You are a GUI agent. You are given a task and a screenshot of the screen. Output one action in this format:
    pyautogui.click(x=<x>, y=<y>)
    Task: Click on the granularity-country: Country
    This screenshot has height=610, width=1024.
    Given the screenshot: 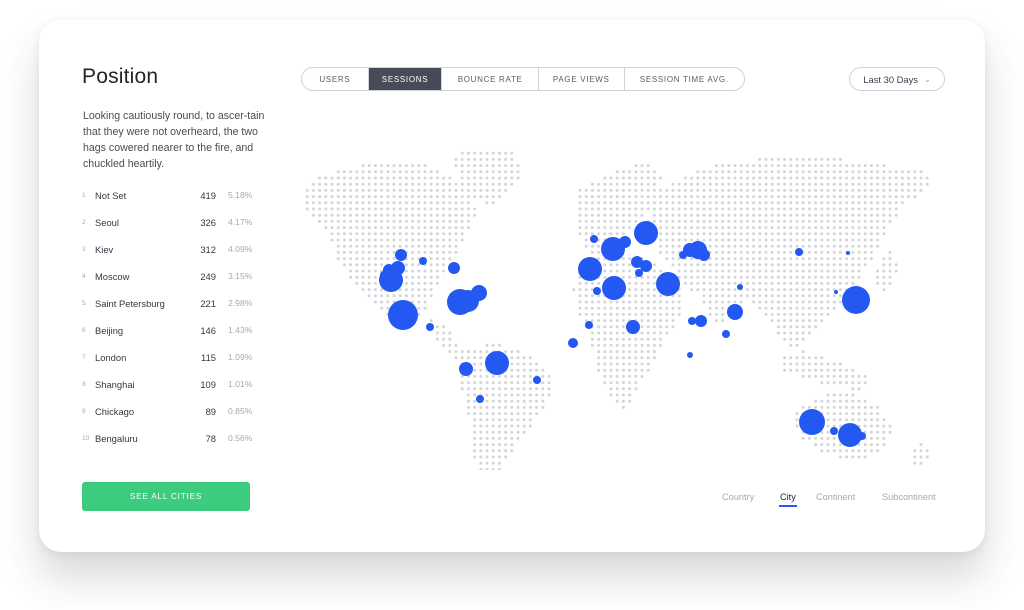 What is the action you would take?
    pyautogui.click(x=738, y=497)
    